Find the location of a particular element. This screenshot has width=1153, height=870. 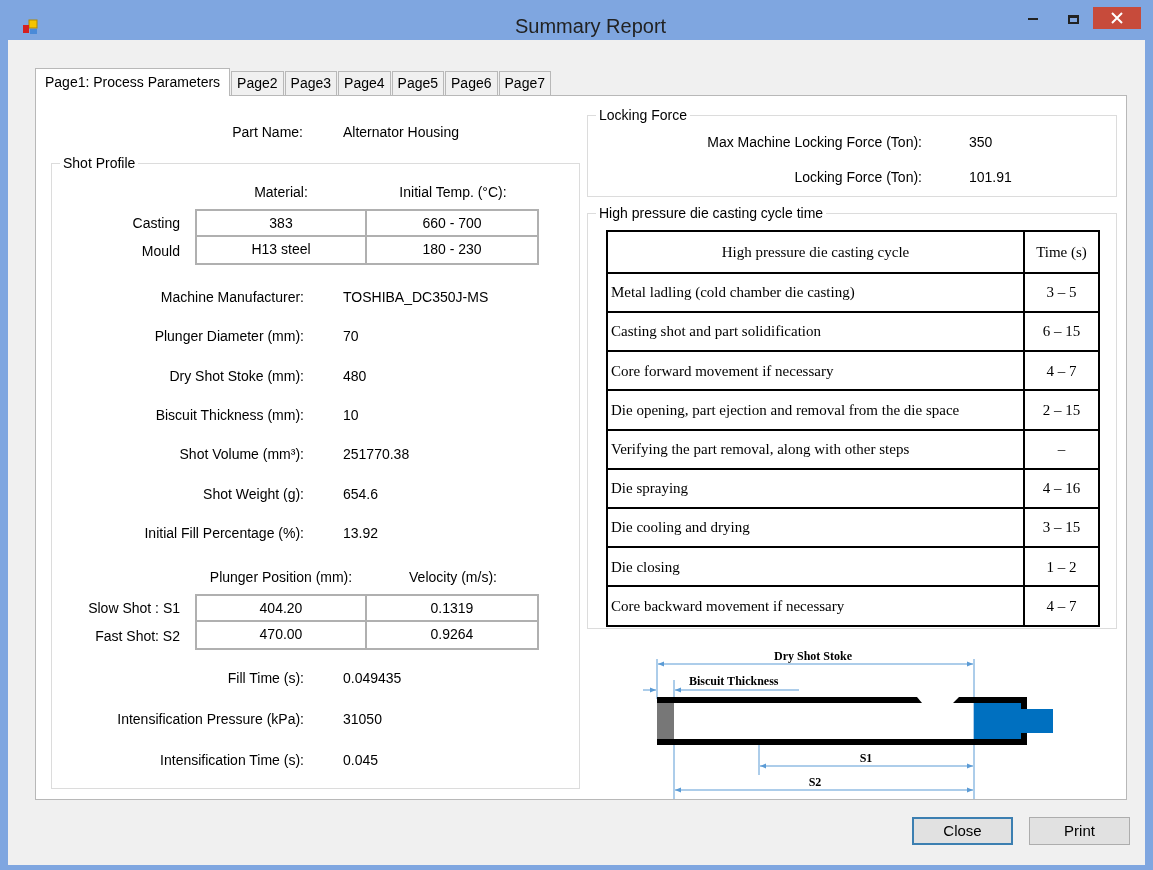

column-header: High pressure die casting cycle is located at coordinates (815, 251).